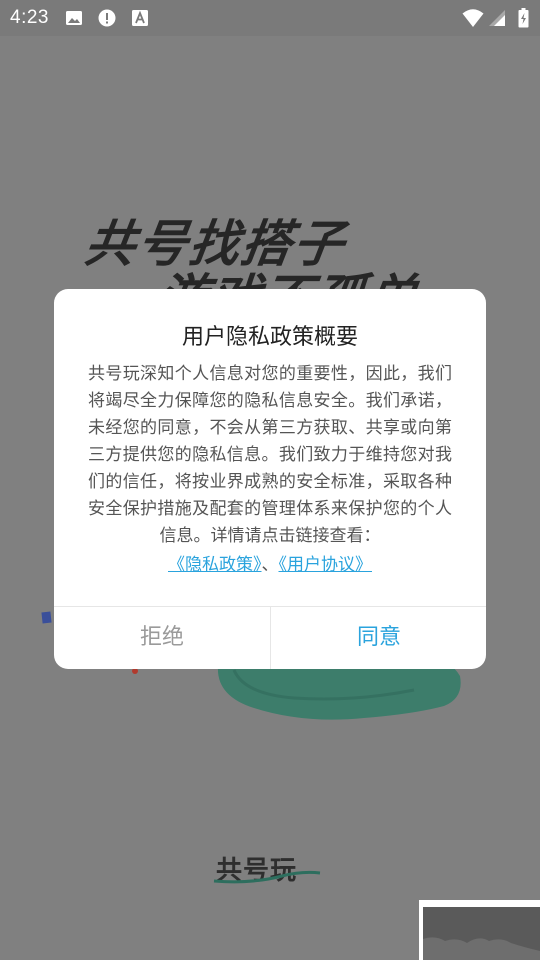 Image resolution: width=540 pixels, height=960 pixels. I want to click on image-icon, so click(74, 18).